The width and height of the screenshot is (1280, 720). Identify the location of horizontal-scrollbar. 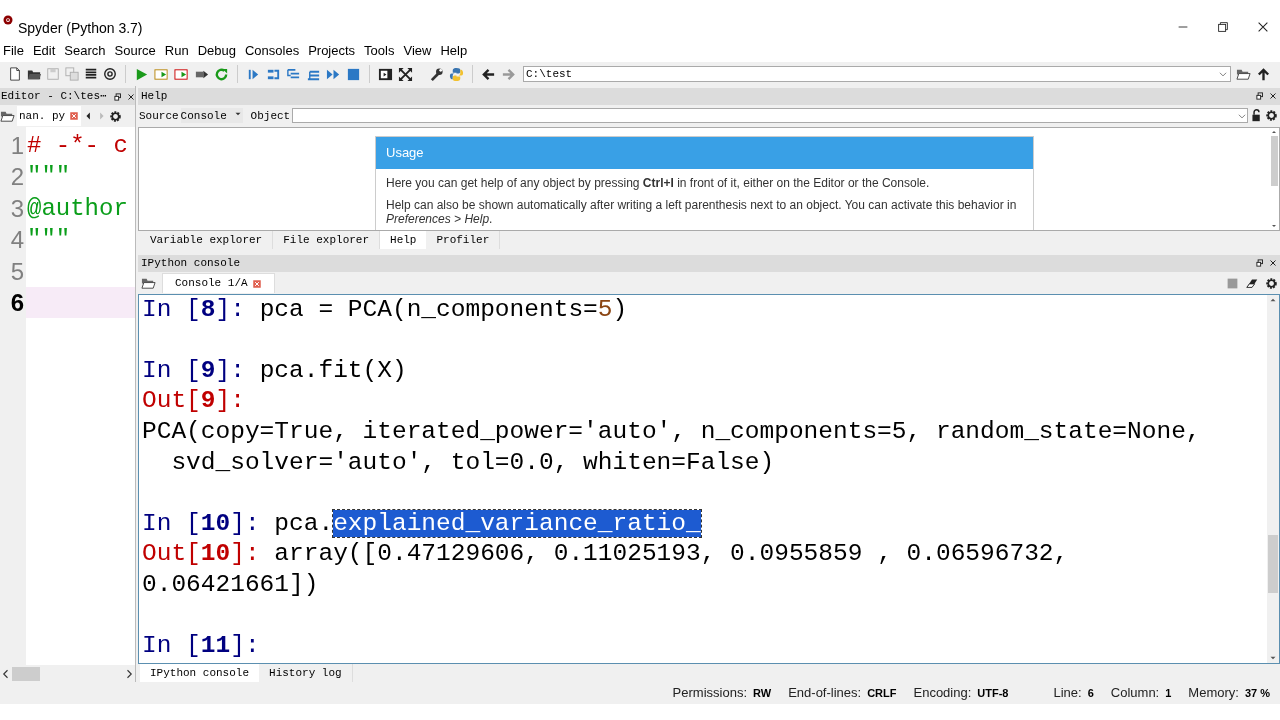
(67, 673).